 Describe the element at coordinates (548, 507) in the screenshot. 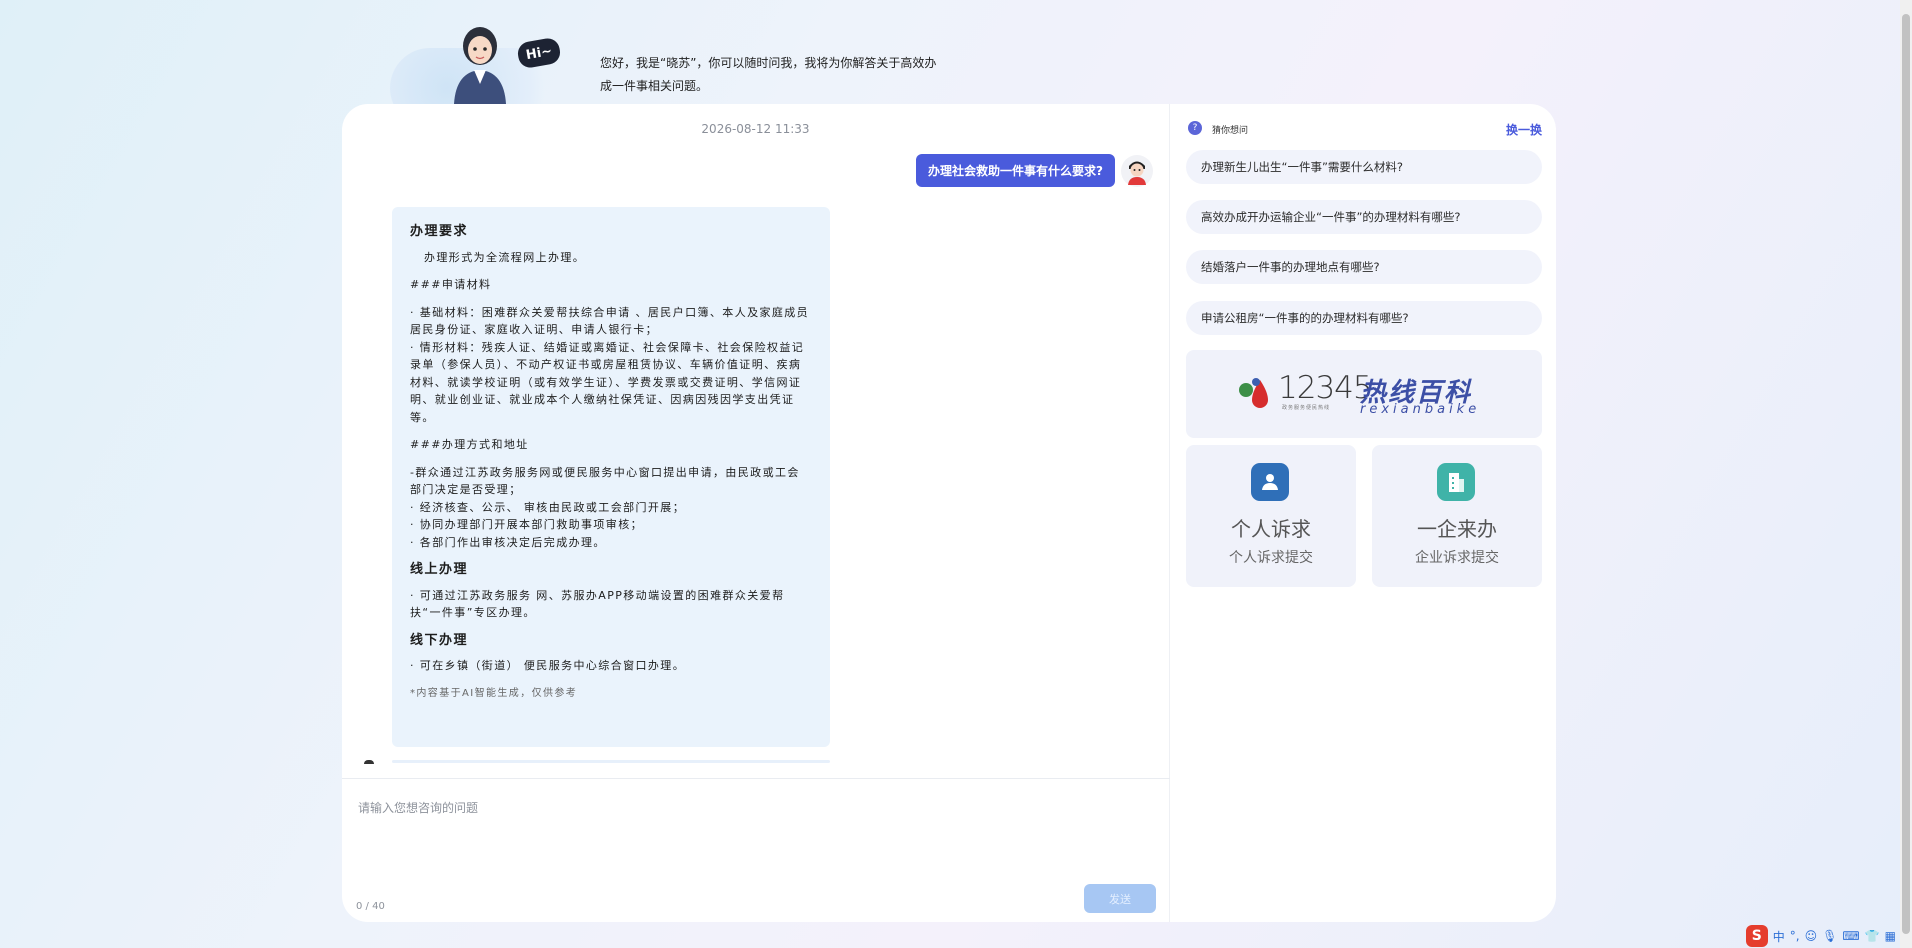

I see `answer-method-2: · 经济核查、公示、 审核由民政或工会部门开展；` at that location.